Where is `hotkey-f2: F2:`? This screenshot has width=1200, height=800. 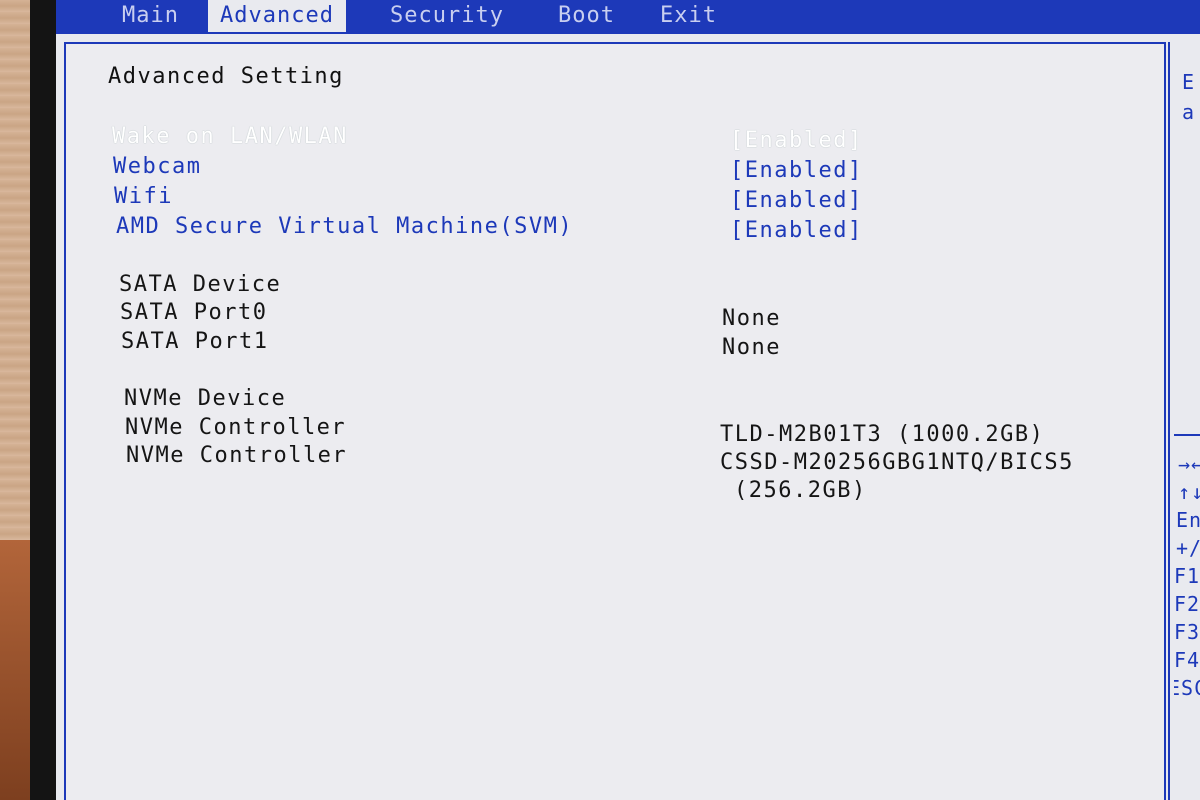 hotkey-f2: F2: is located at coordinates (1187, 604).